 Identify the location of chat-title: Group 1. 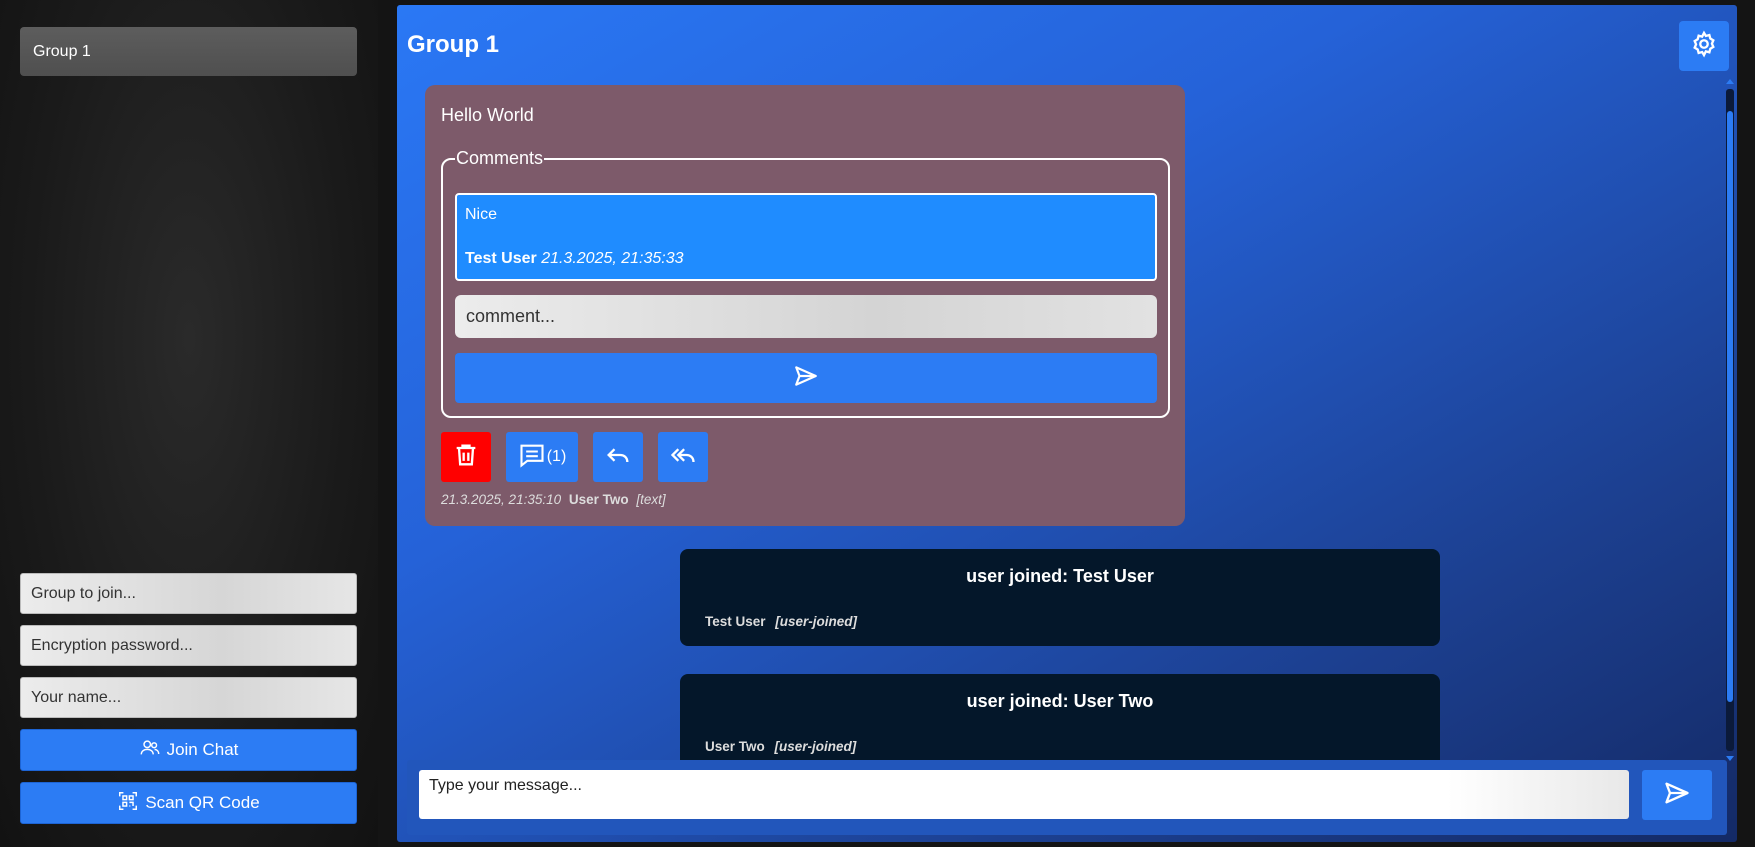
(453, 44).